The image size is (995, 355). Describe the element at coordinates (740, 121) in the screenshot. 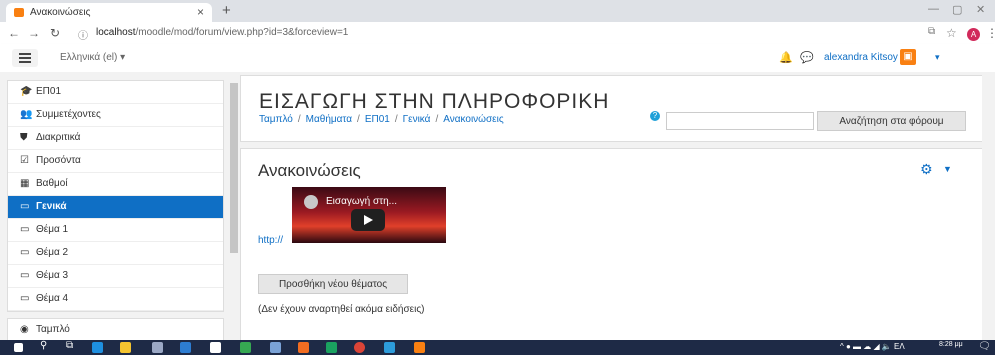

I see `forum-search-input` at that location.